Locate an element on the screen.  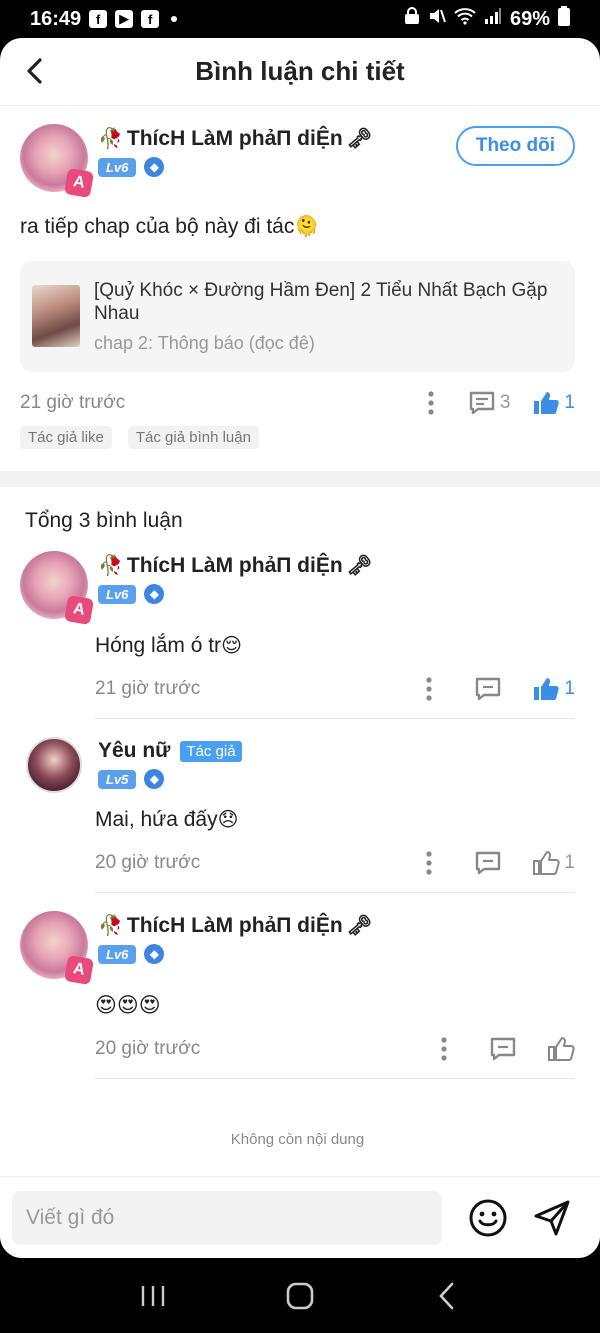
smiley-icon is located at coordinates (488, 1217).